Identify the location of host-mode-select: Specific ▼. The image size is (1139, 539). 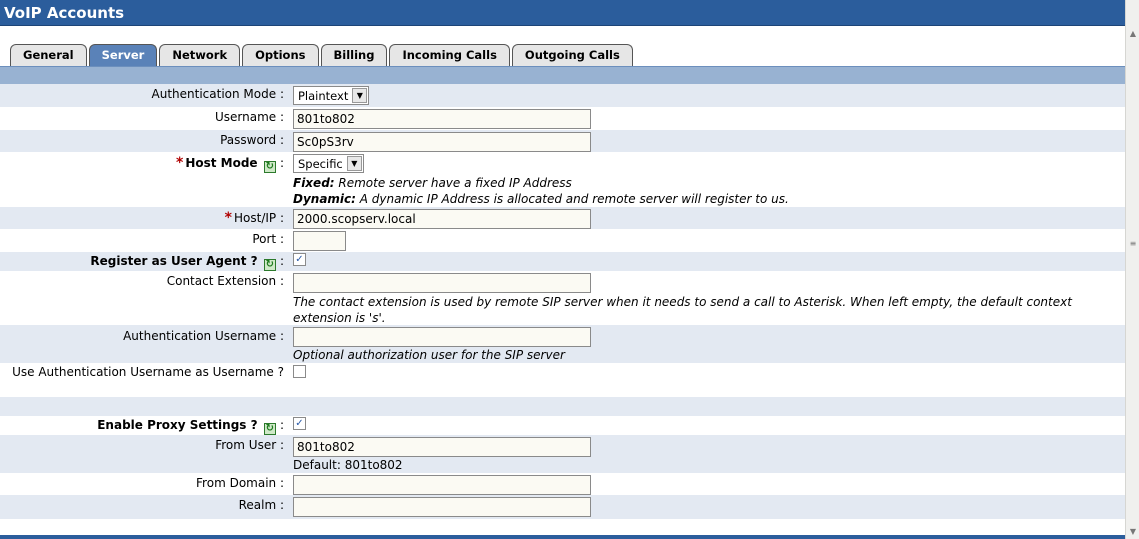
(328, 163).